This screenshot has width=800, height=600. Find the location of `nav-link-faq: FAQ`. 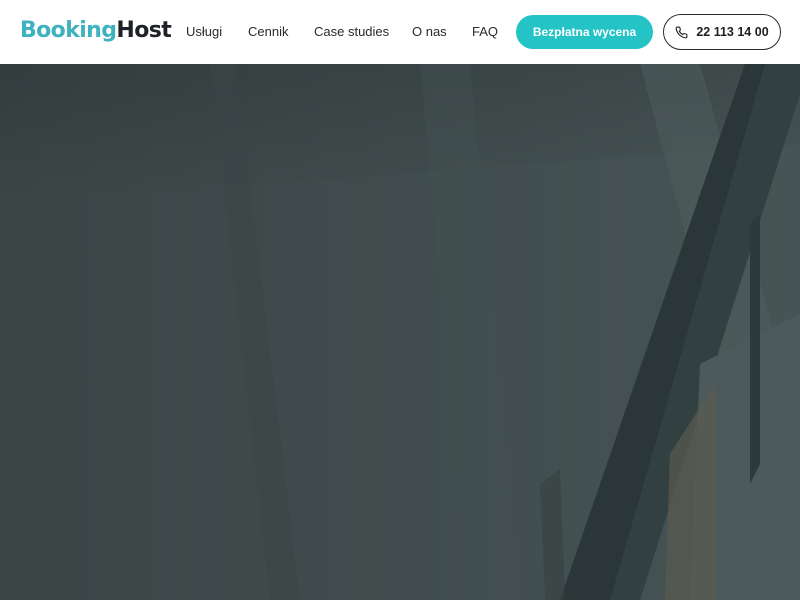

nav-link-faq: FAQ is located at coordinates (485, 32).